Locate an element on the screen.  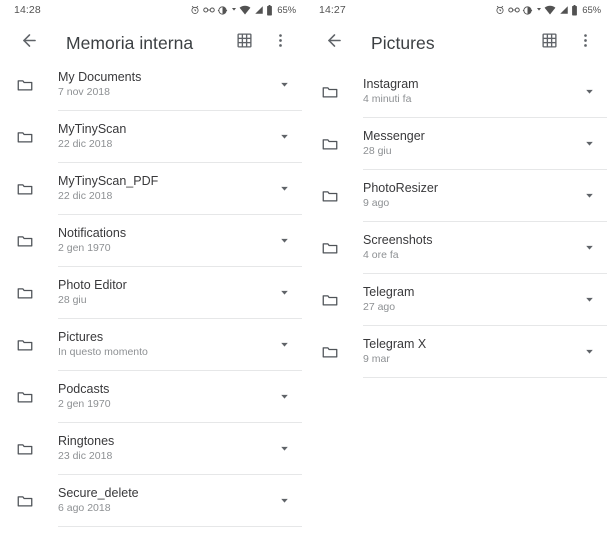
list-item-text: Telegram X 9 mar is located at coordinates (468, 351).